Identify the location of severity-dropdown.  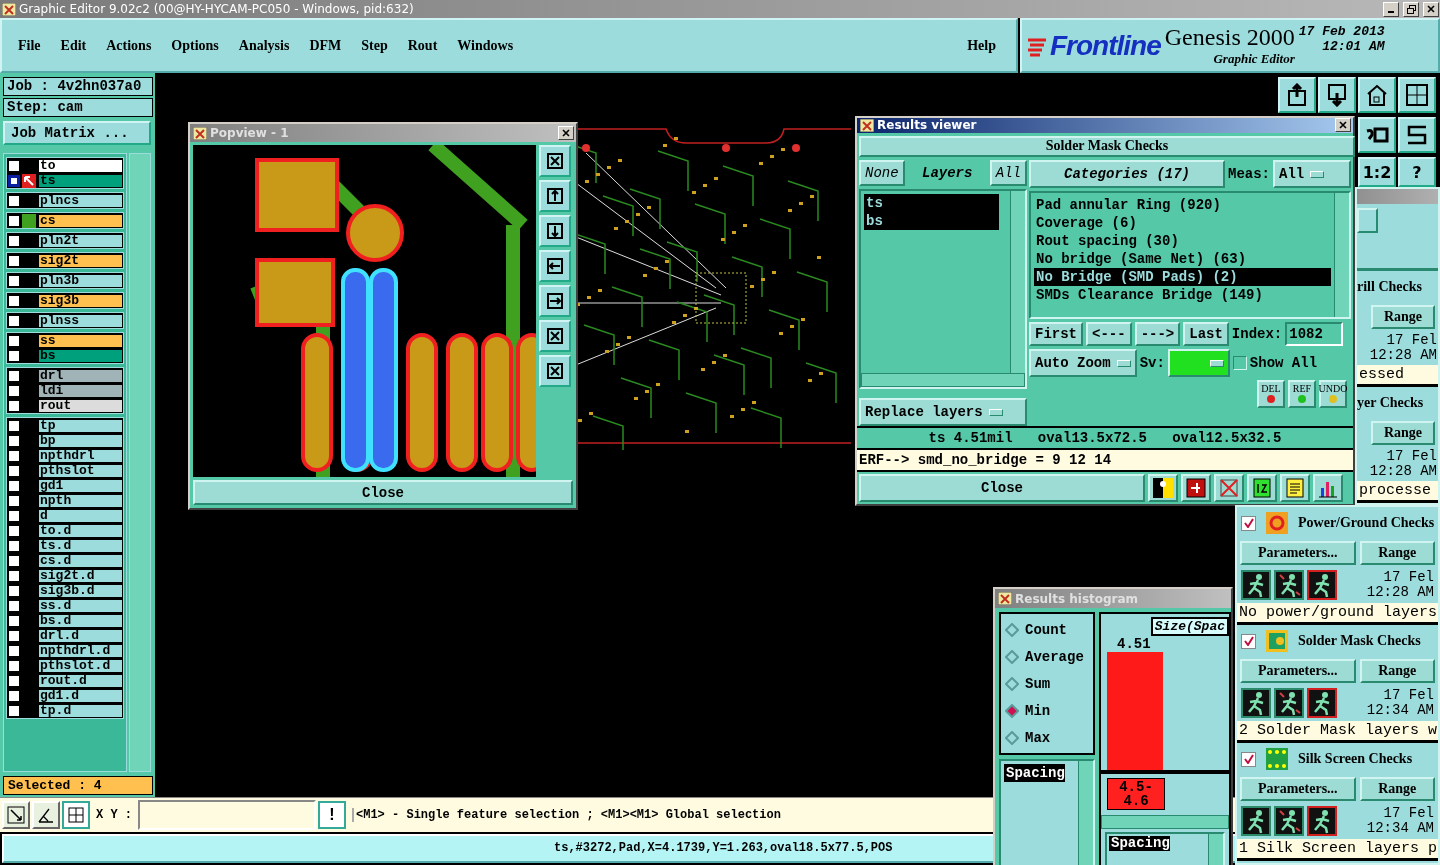
(1198, 363).